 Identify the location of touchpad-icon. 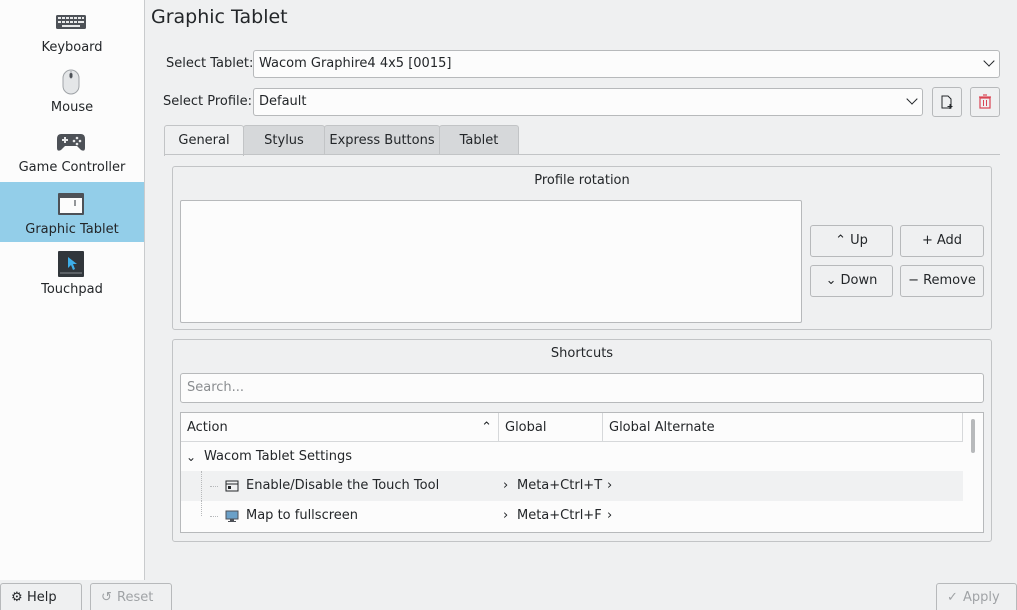
(71, 264).